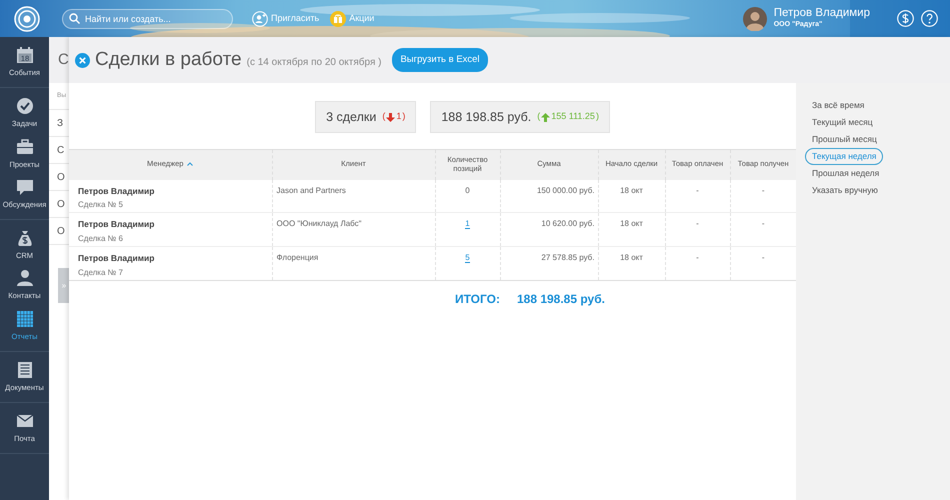 The image size is (950, 500). I want to click on table-cell: Jason and Partners, so click(353, 196).